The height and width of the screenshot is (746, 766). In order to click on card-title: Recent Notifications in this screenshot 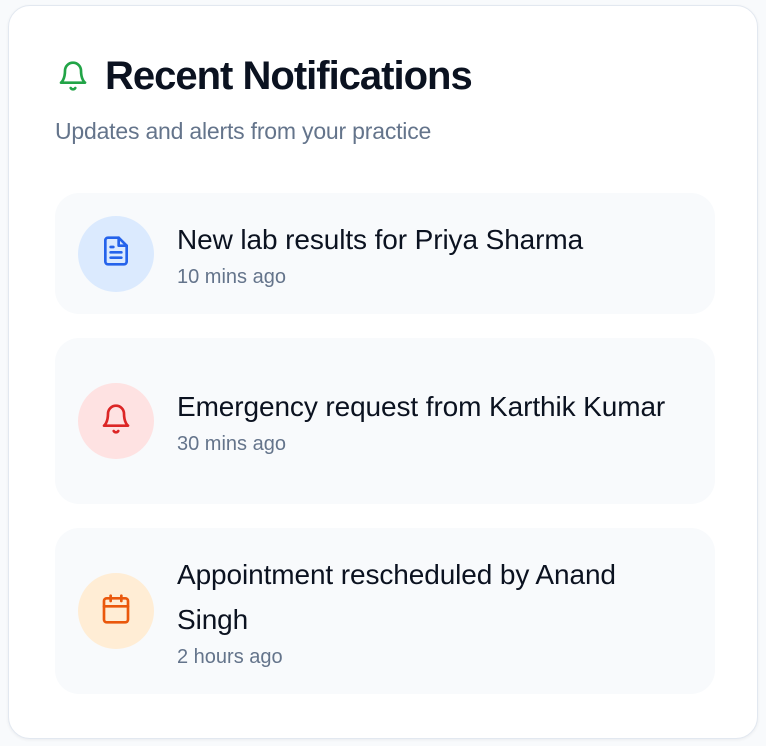, I will do `click(289, 76)`.